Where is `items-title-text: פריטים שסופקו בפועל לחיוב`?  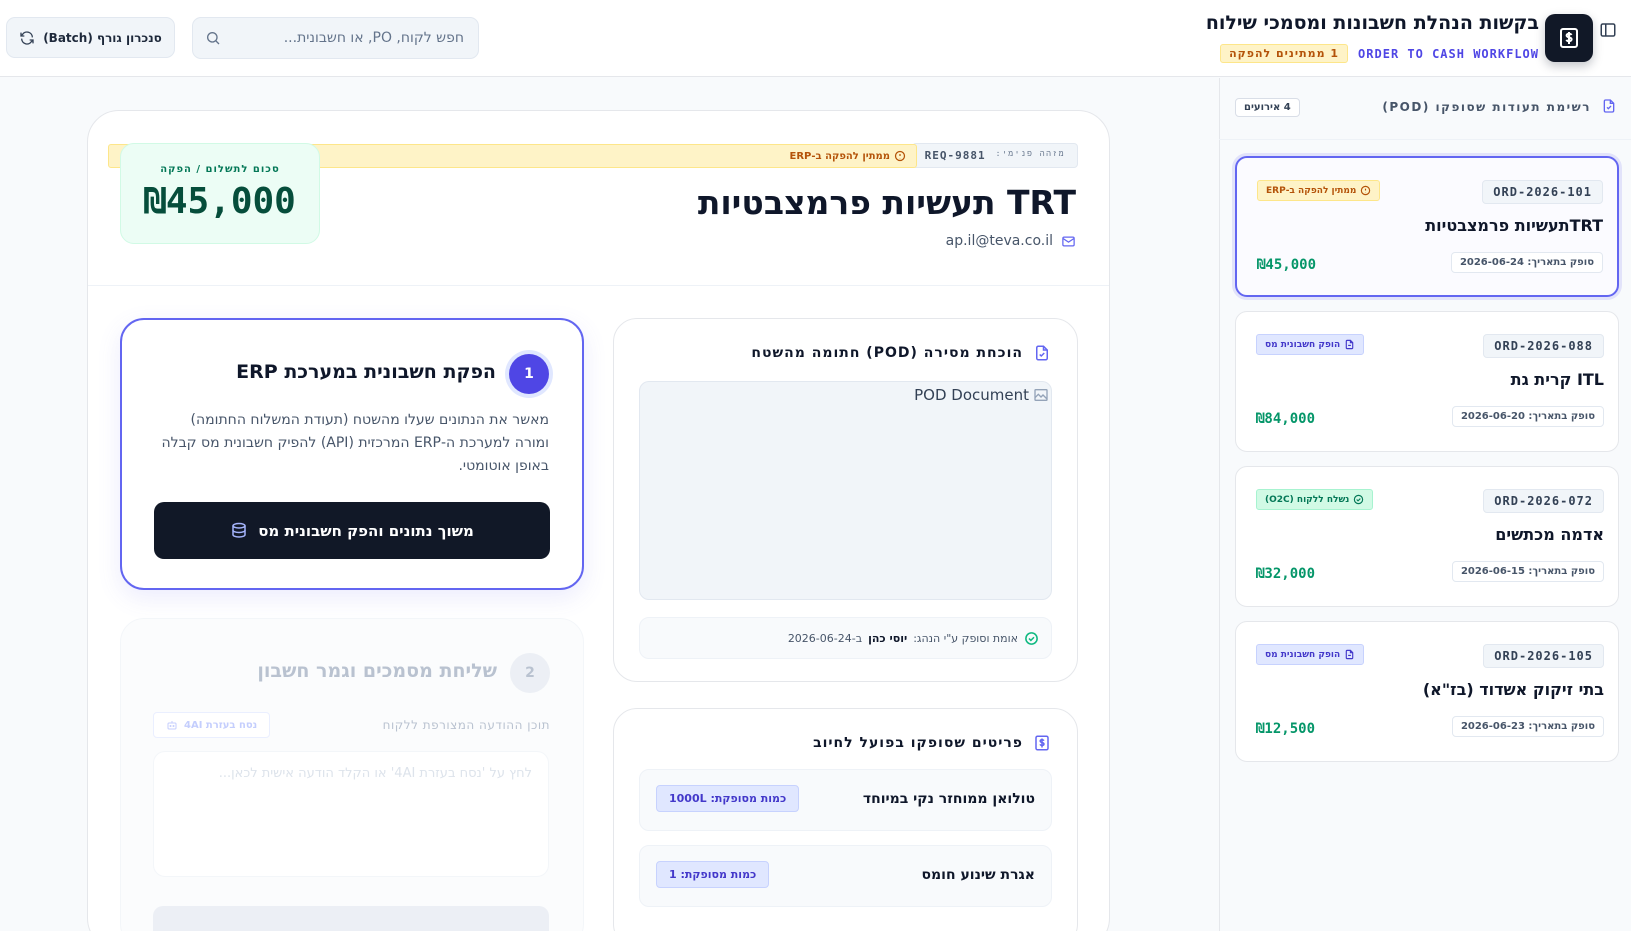 items-title-text: פריטים שסופקו בפועל לחיוב is located at coordinates (918, 743).